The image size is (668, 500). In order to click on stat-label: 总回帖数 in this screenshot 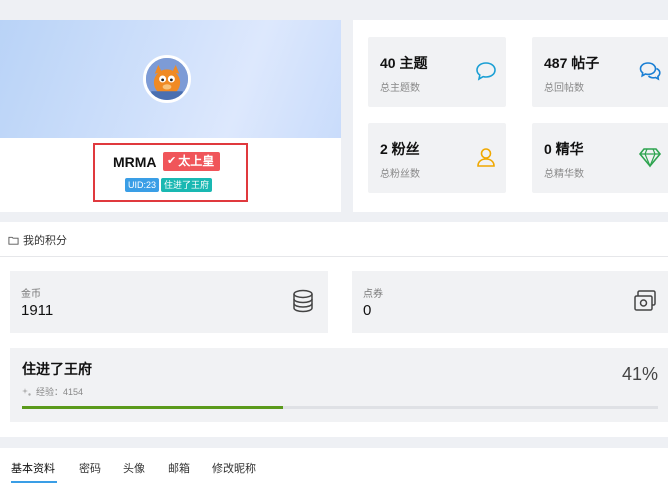, I will do `click(564, 88)`.